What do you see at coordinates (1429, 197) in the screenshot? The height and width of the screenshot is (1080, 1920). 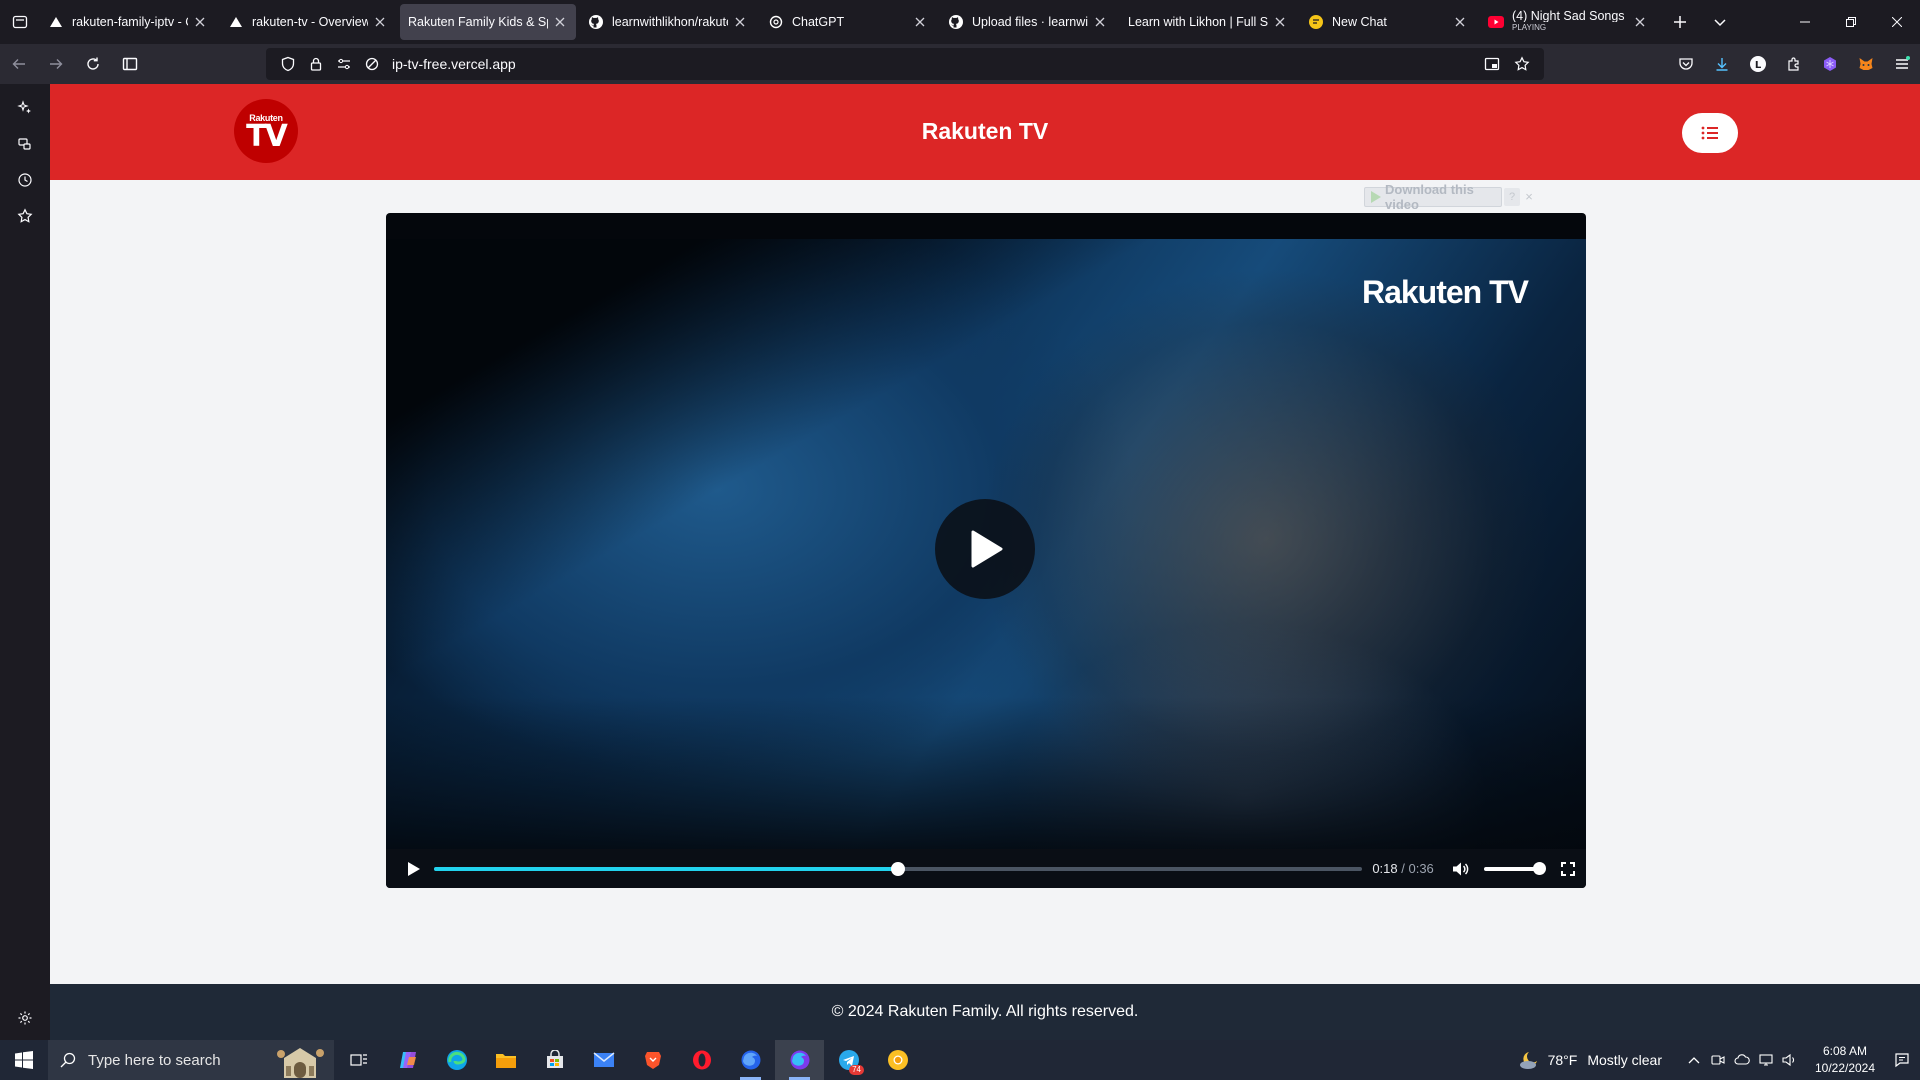 I see `download-label: Download this video` at bounding box center [1429, 197].